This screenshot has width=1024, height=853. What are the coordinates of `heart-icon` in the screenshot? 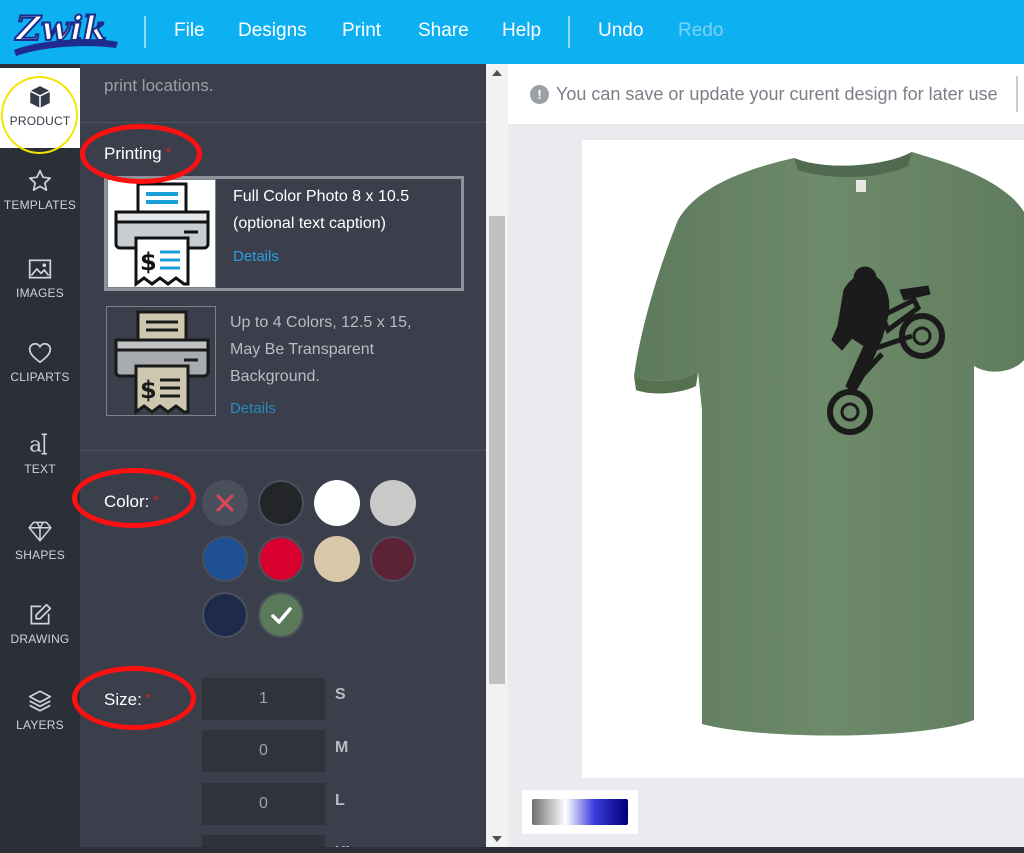 It's located at (40, 353).